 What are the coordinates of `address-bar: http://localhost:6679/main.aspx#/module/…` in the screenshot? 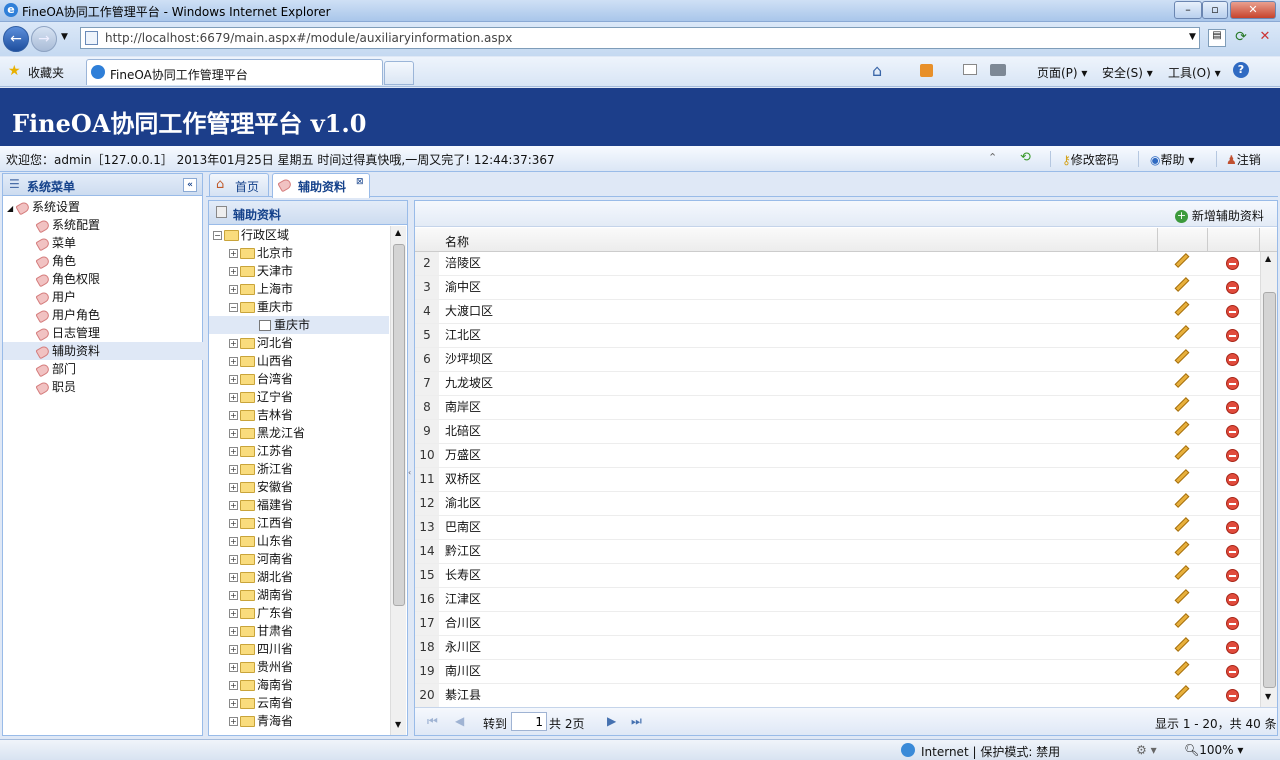 It's located at (640, 38).